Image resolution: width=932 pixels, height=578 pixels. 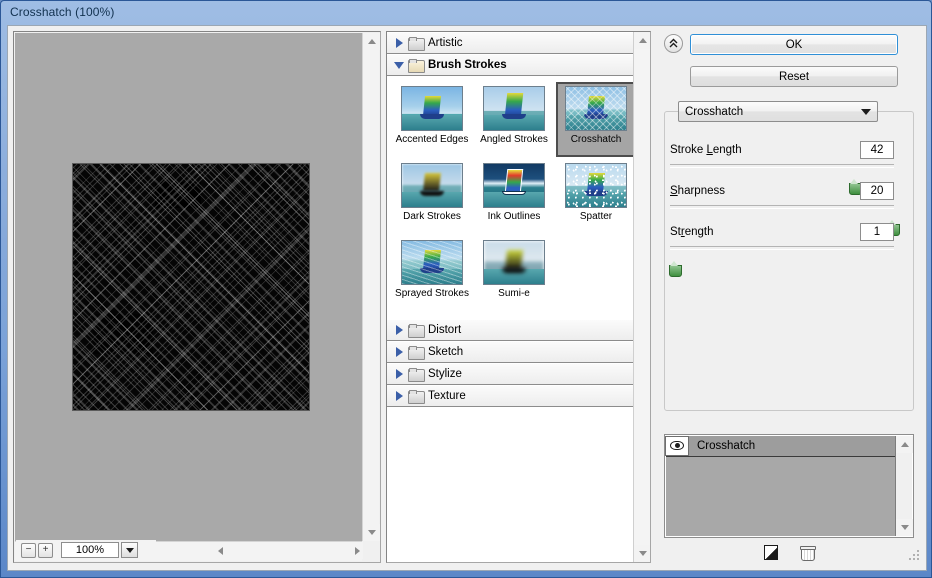 What do you see at coordinates (789, 552) in the screenshot?
I see `effect-layer-toolbar` at bounding box center [789, 552].